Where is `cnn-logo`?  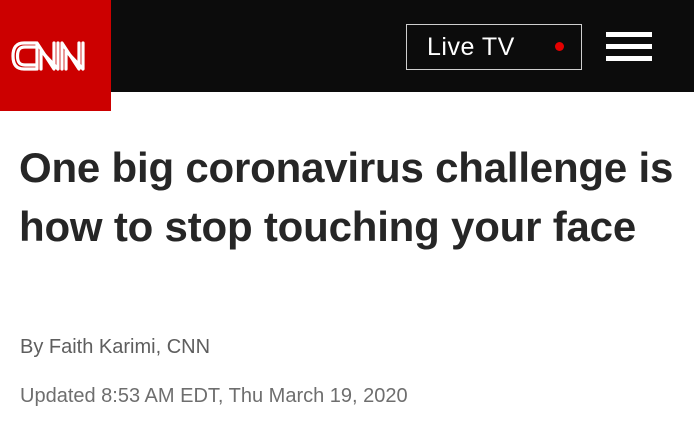 cnn-logo is located at coordinates (55, 55).